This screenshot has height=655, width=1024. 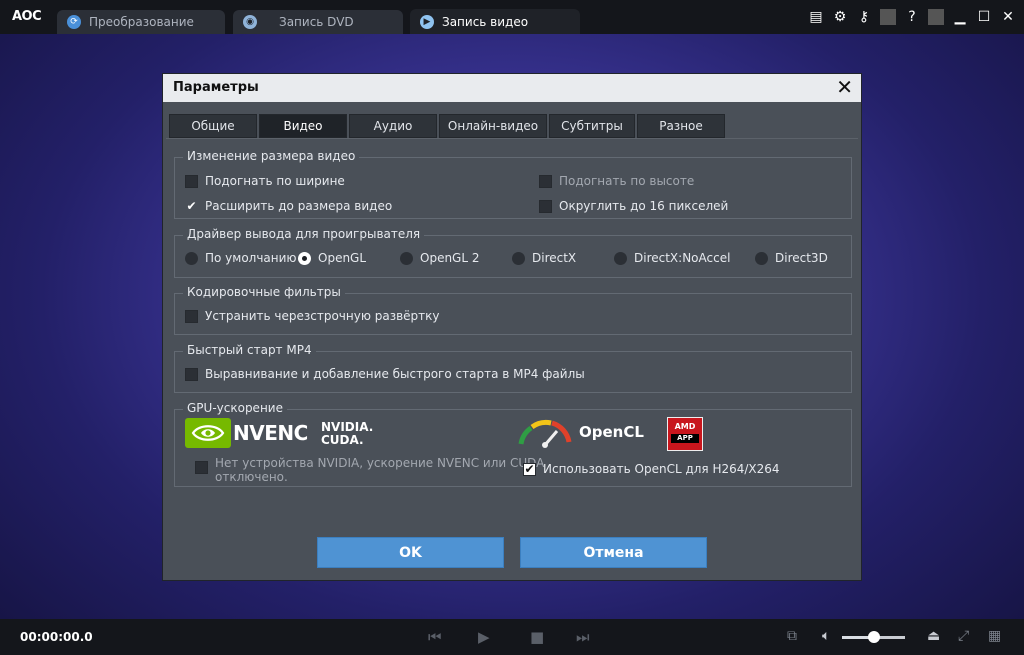 What do you see at coordinates (304, 258) in the screenshot?
I see `driver-radio-opengl` at bounding box center [304, 258].